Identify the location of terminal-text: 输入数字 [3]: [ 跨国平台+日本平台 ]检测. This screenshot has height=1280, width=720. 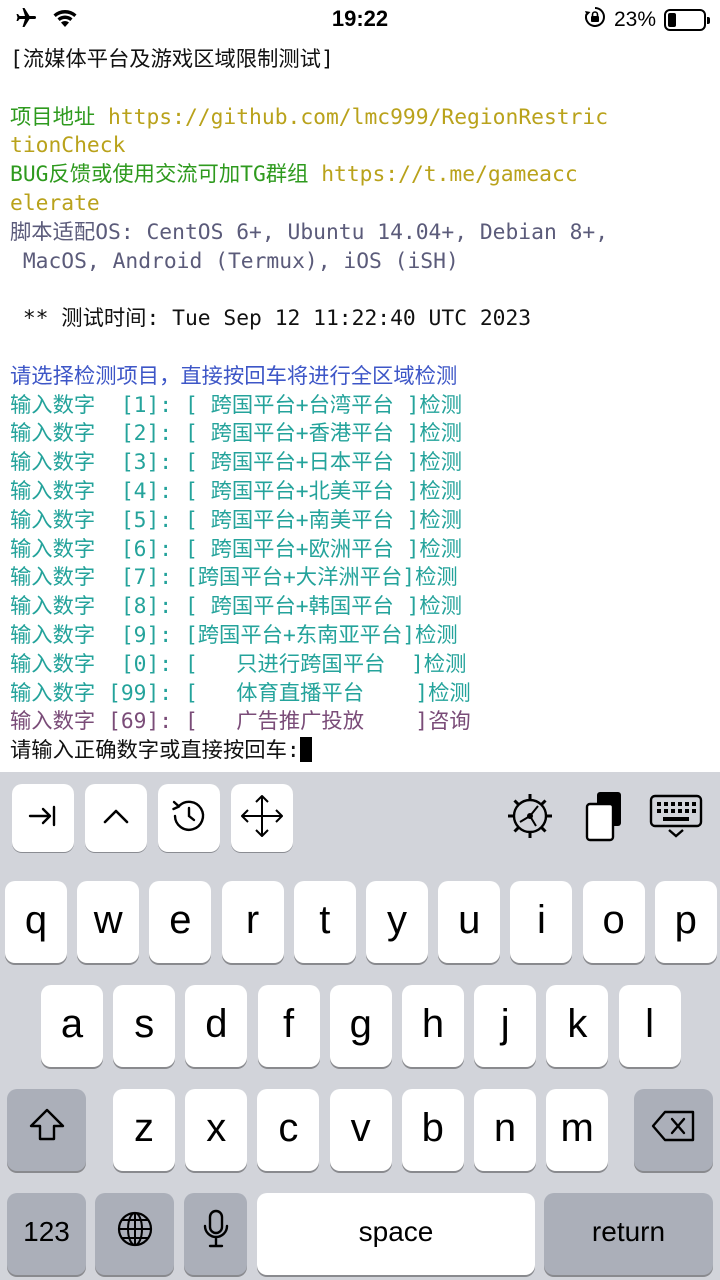
(236, 463).